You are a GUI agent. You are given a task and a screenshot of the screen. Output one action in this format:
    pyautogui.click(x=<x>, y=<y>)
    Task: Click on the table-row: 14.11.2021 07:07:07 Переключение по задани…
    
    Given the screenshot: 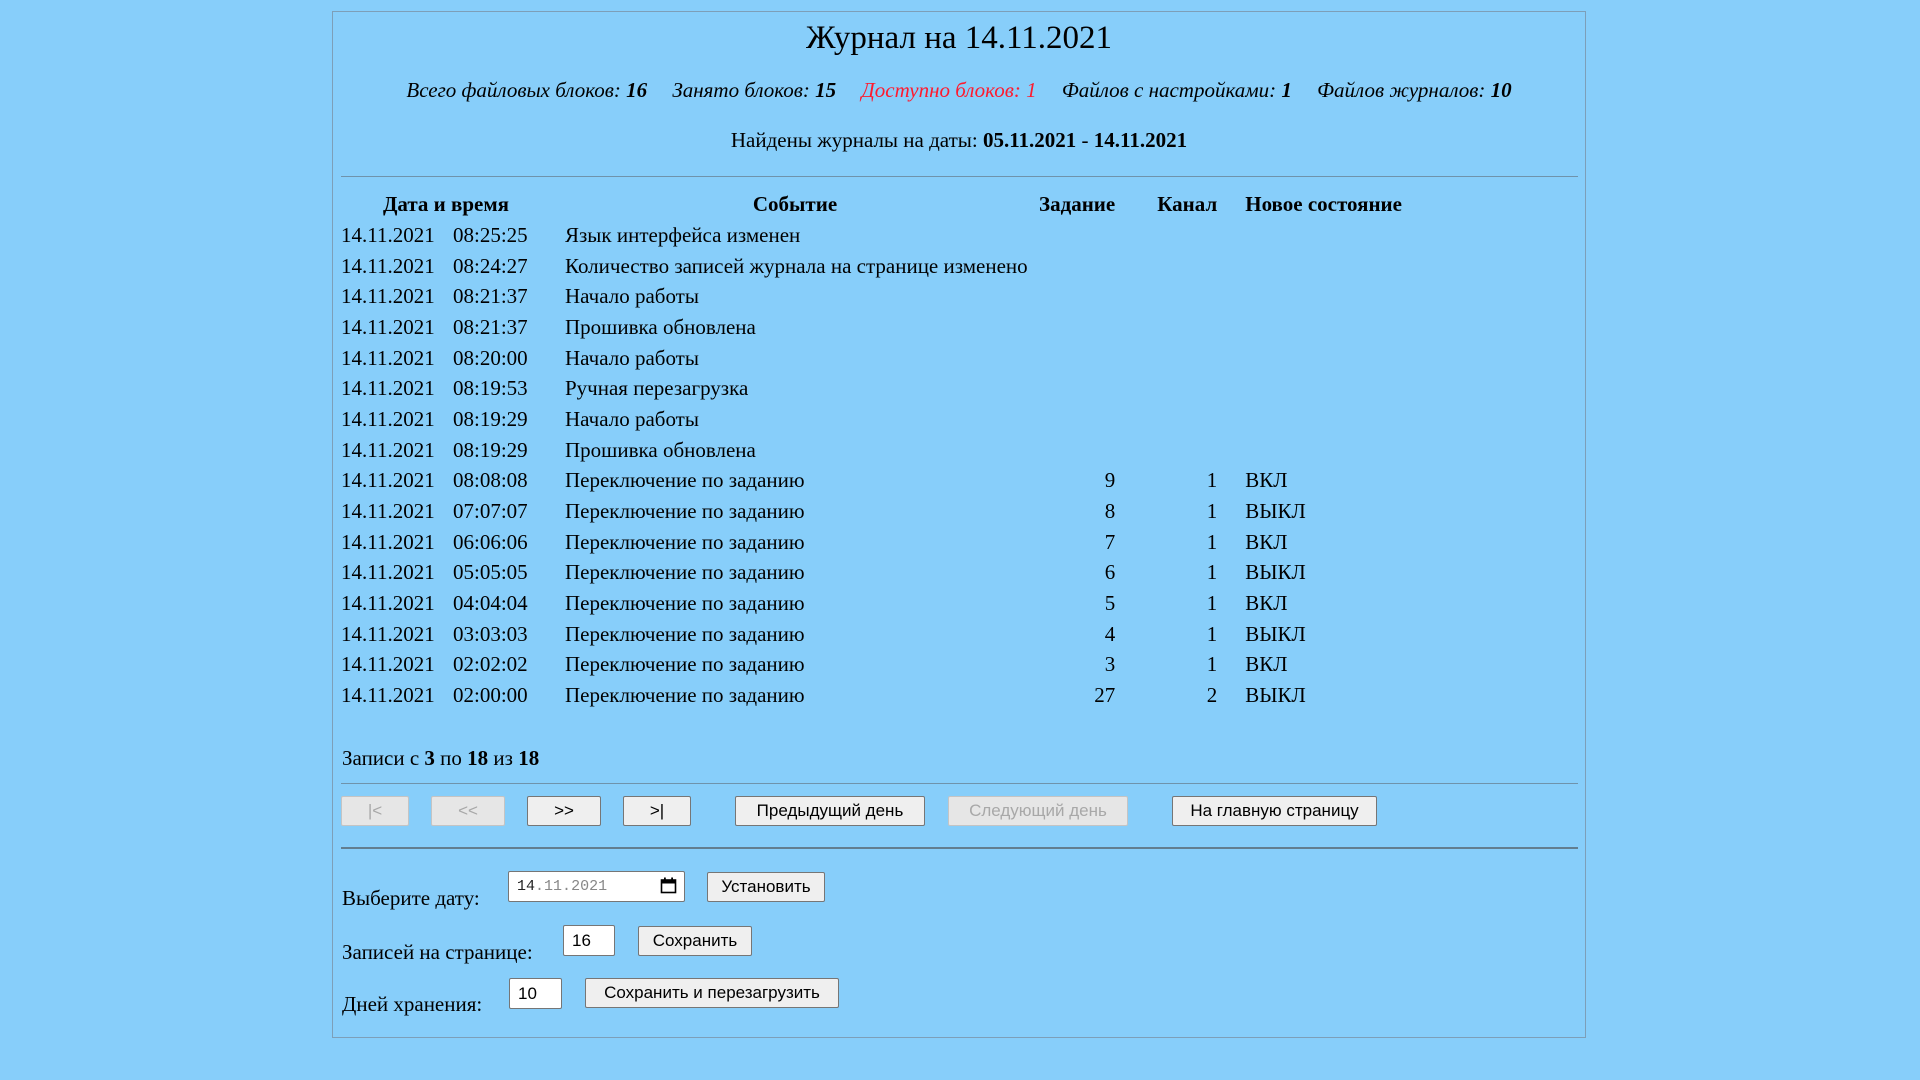 What is the action you would take?
    pyautogui.click(x=871, y=511)
    